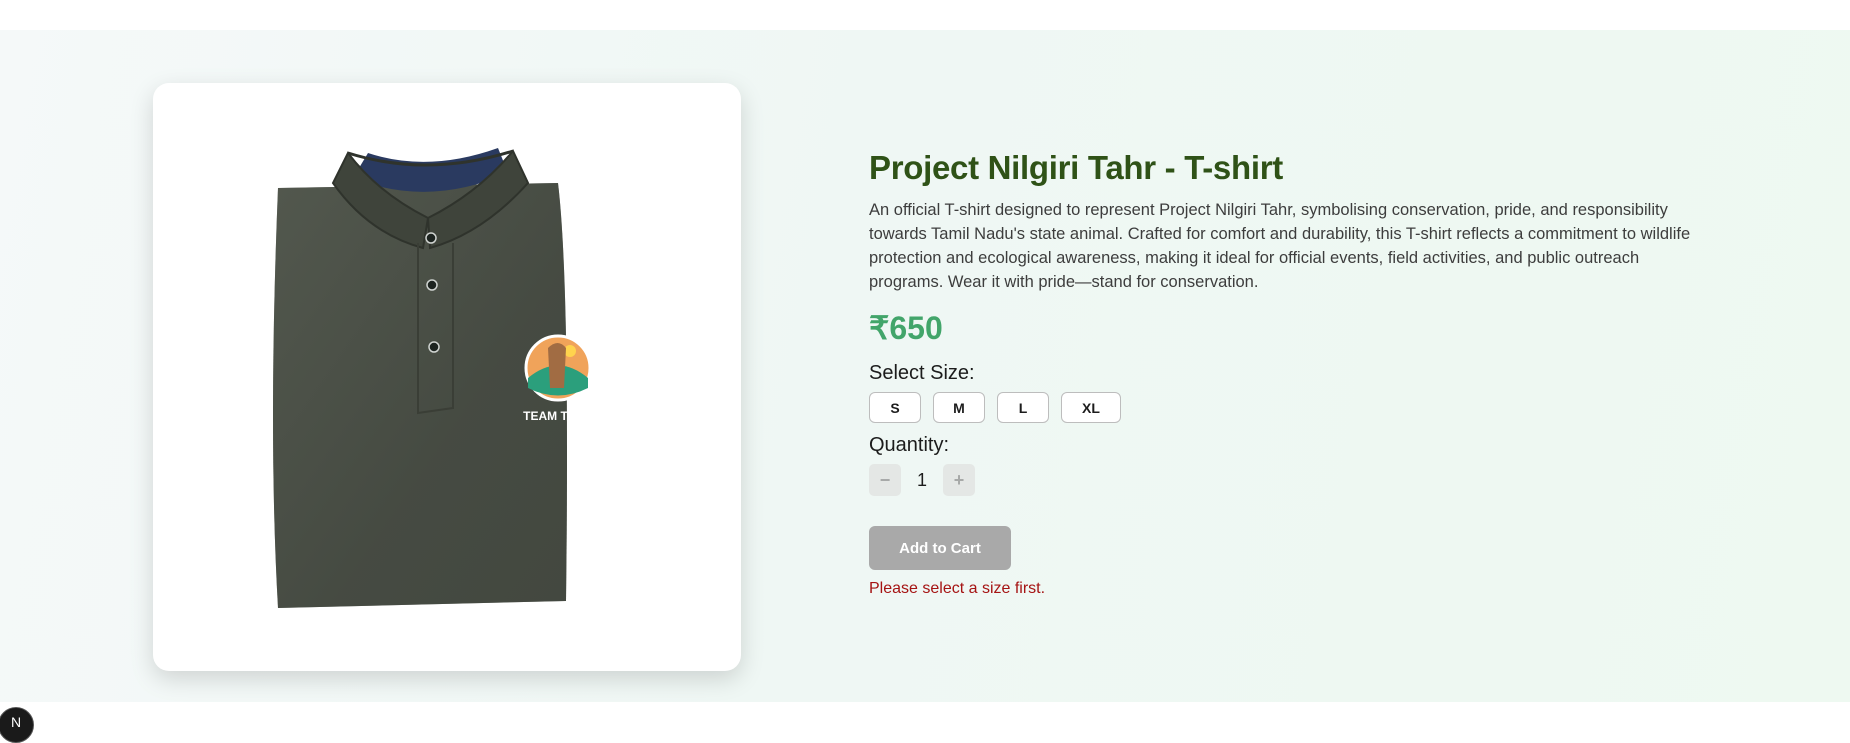 The height and width of the screenshot is (743, 1850). I want to click on size-option-m: M, so click(959, 407).